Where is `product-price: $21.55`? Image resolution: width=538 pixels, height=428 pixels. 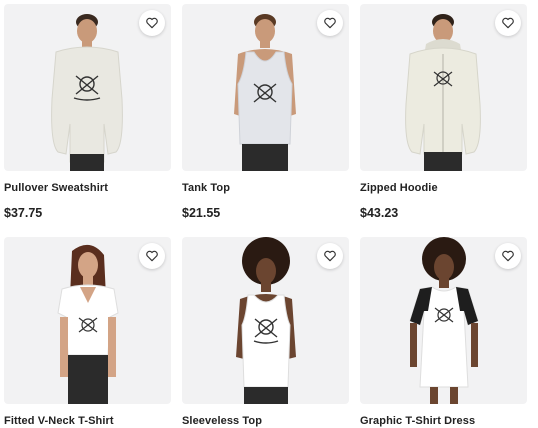
product-price: $21.55 is located at coordinates (201, 213).